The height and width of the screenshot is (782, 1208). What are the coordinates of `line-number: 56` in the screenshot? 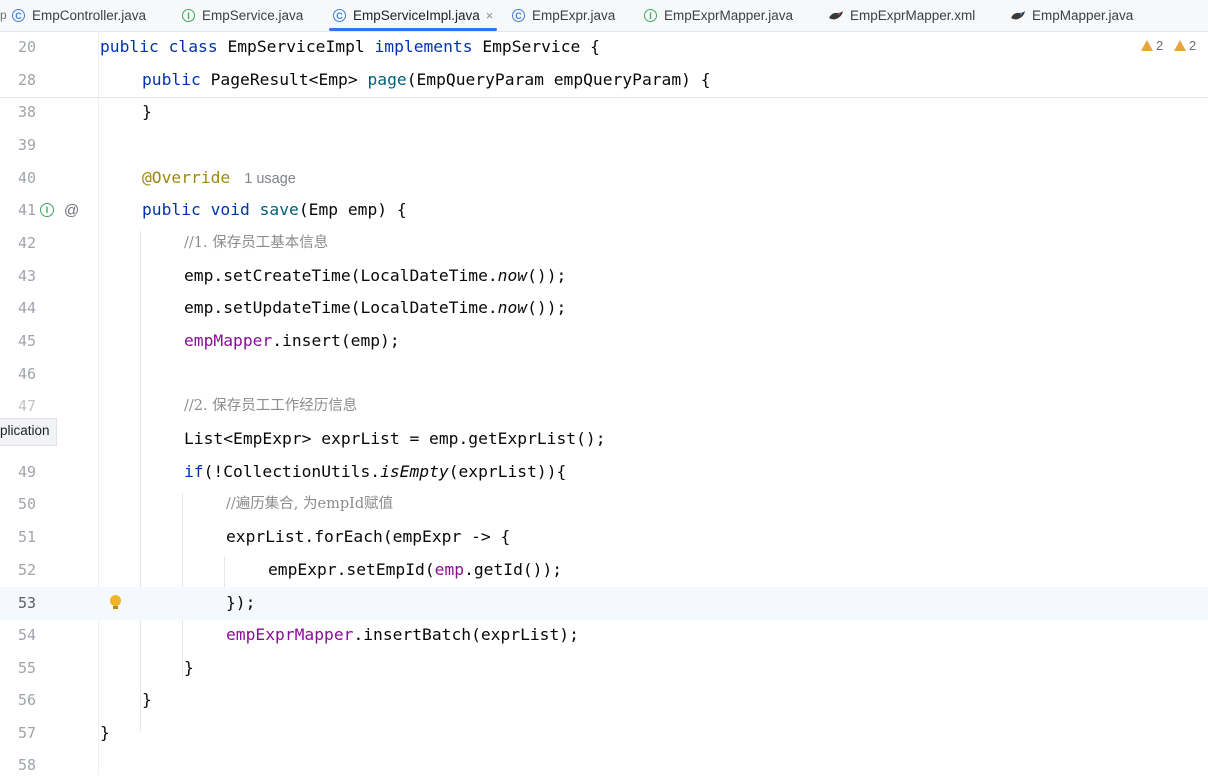 It's located at (27, 700).